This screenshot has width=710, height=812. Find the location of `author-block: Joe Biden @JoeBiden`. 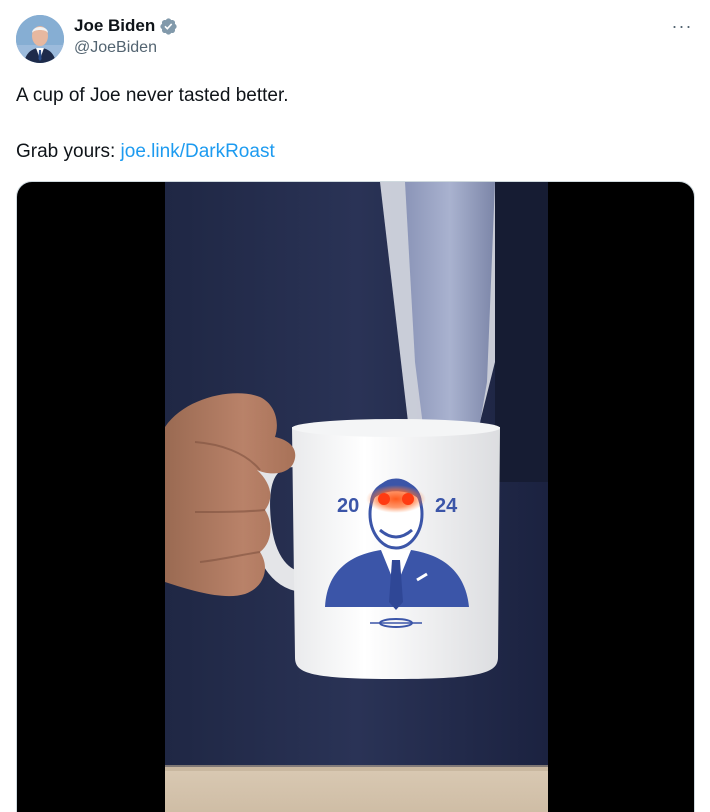

author-block: Joe Biden @JoeBiden is located at coordinates (126, 35).